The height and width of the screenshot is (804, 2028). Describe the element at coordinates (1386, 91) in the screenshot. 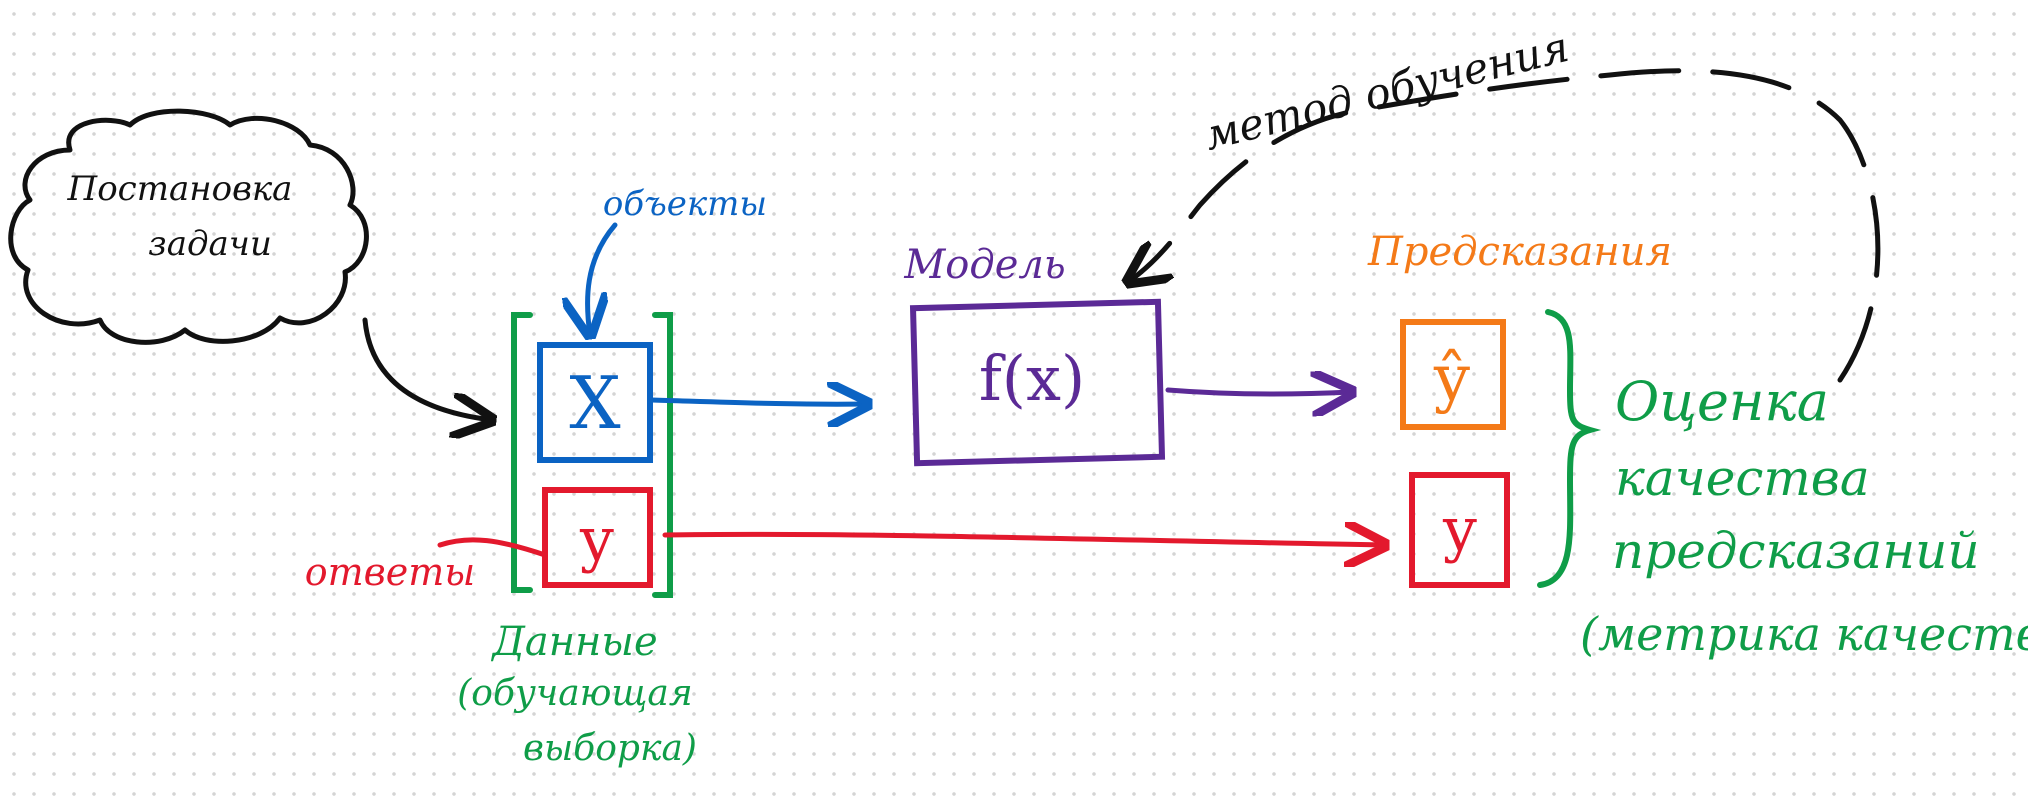

I see `method-label: метод обучения` at that location.